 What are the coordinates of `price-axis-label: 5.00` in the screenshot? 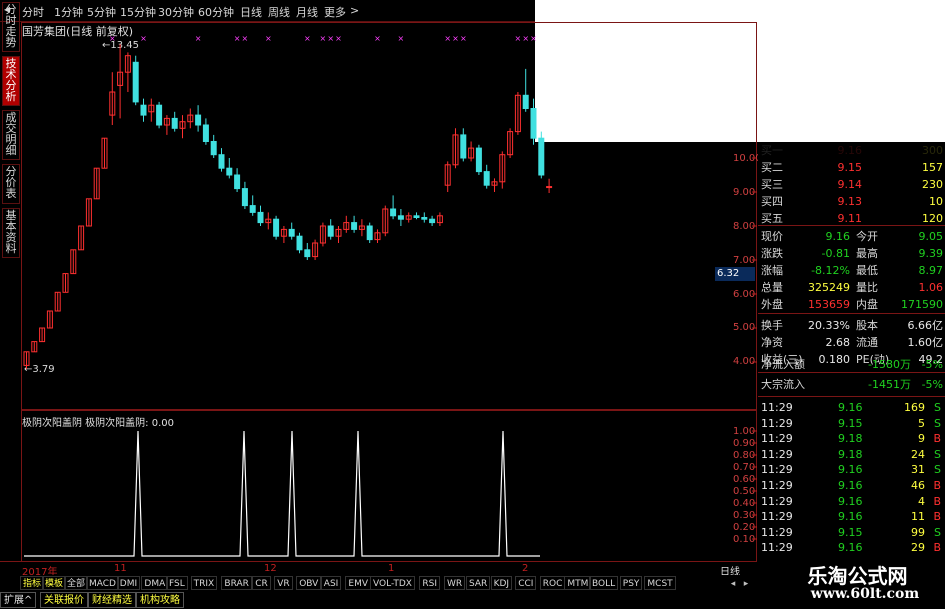 It's located at (744, 327).